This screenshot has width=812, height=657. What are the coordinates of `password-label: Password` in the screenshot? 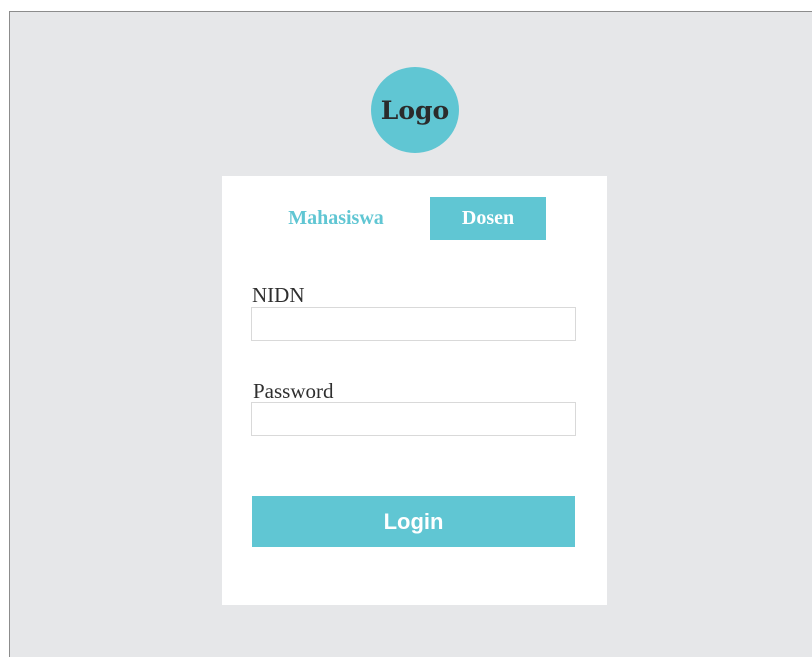 It's located at (293, 391).